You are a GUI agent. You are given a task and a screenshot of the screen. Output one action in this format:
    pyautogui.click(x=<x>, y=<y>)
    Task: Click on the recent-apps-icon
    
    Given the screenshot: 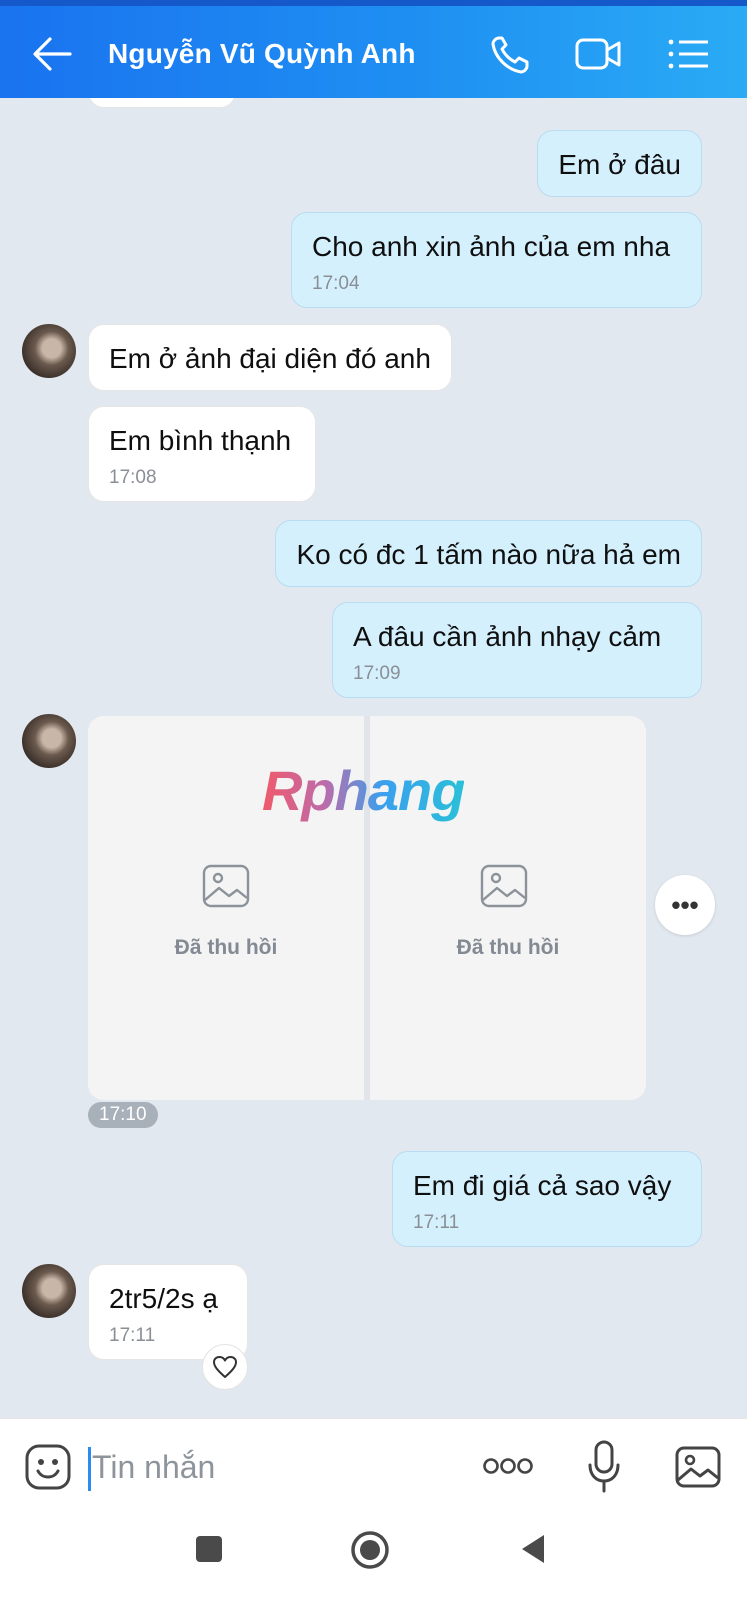 What is the action you would take?
    pyautogui.click(x=209, y=1549)
    